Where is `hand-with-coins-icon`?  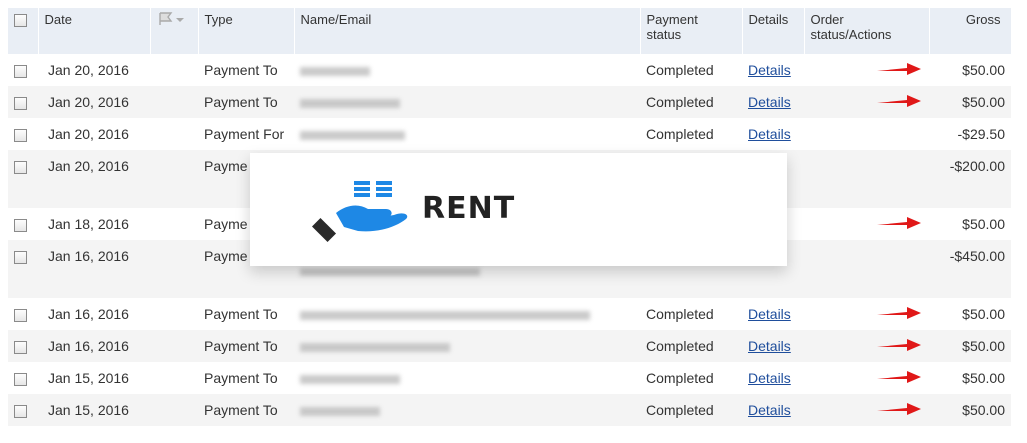
hand-with-coins-icon is located at coordinates (361, 213).